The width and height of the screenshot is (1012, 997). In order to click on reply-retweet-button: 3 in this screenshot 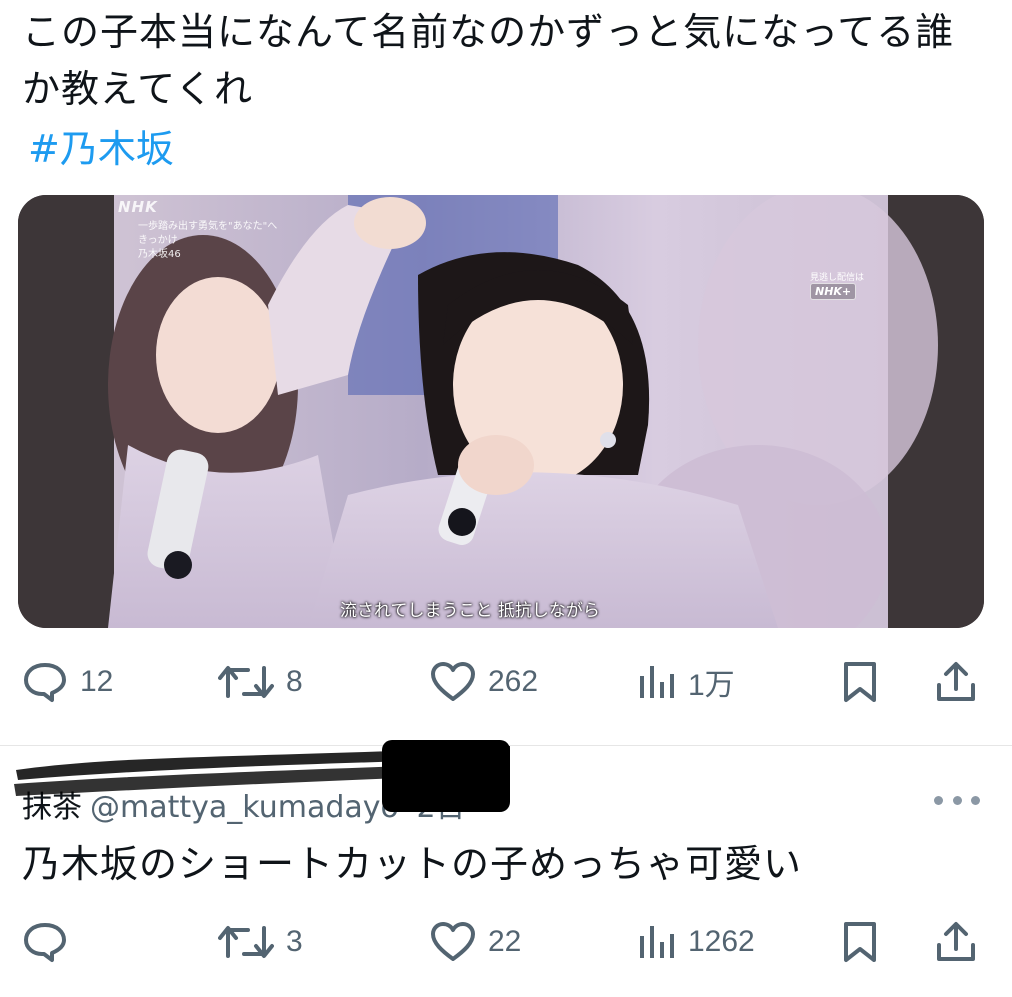, I will do `click(260, 942)`.